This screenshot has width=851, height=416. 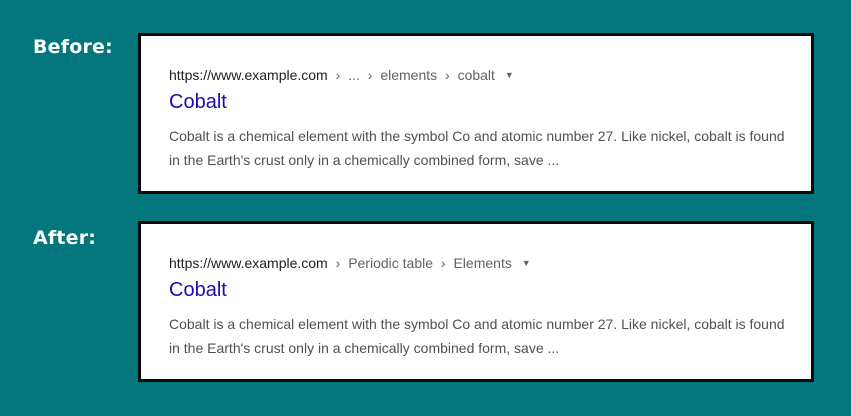 What do you see at coordinates (391, 263) in the screenshot?
I see `breadcrumb-segment: Periodic table` at bounding box center [391, 263].